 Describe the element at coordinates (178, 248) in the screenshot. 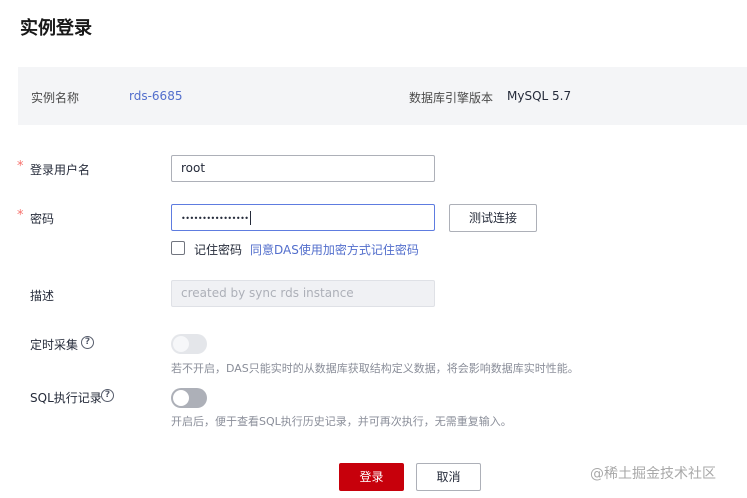

I see `remember-password-checkbox` at that location.